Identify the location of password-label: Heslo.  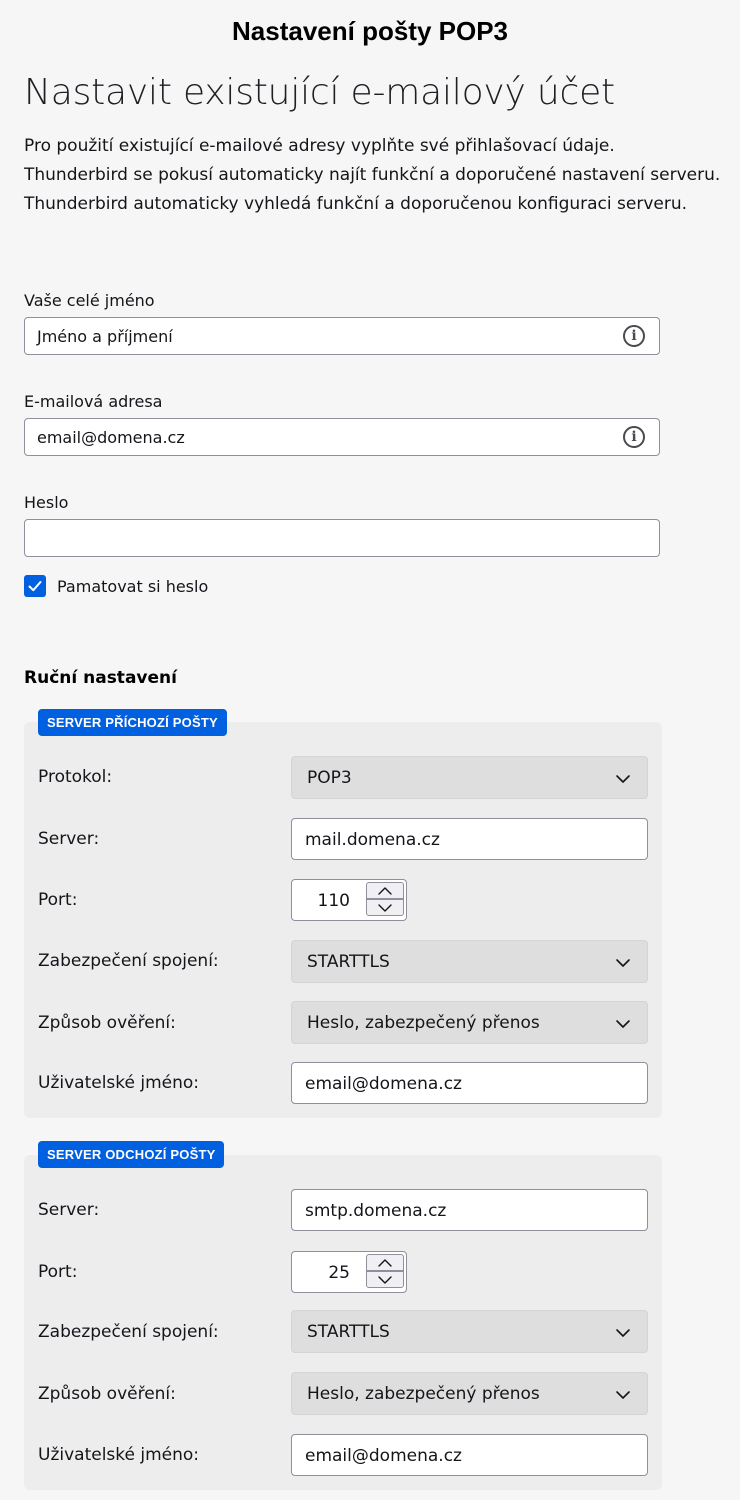
(46, 502).